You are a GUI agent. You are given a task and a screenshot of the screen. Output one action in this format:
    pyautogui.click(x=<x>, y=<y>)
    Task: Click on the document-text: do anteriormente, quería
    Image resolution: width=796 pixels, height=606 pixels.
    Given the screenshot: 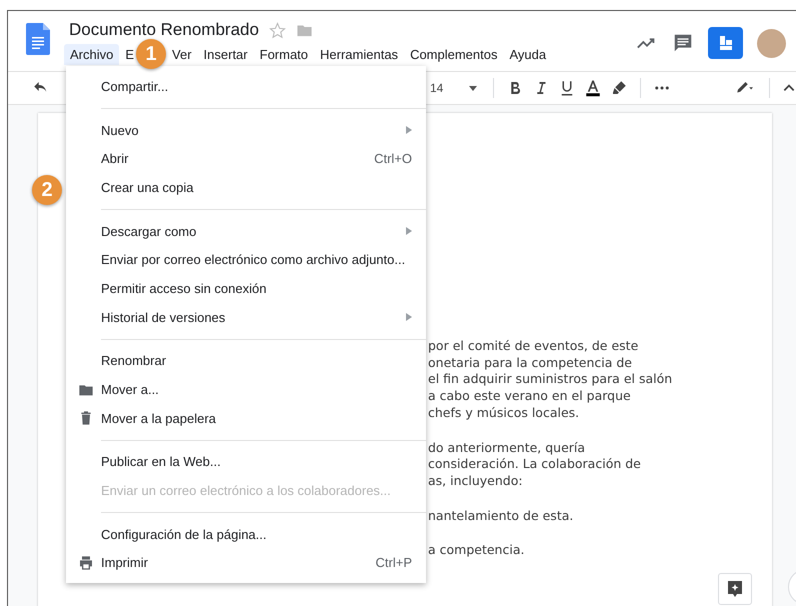 What is the action you would take?
    pyautogui.click(x=507, y=448)
    